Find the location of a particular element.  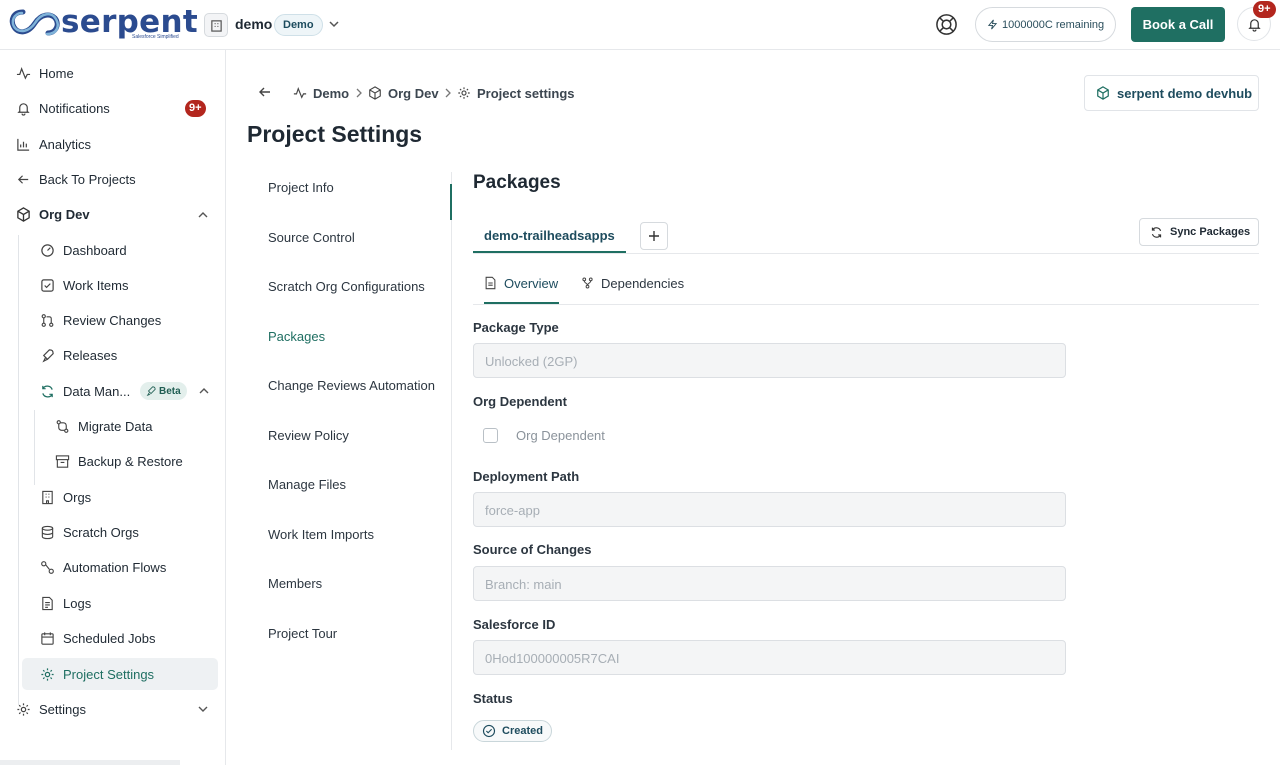

database-icon is located at coordinates (47, 532).